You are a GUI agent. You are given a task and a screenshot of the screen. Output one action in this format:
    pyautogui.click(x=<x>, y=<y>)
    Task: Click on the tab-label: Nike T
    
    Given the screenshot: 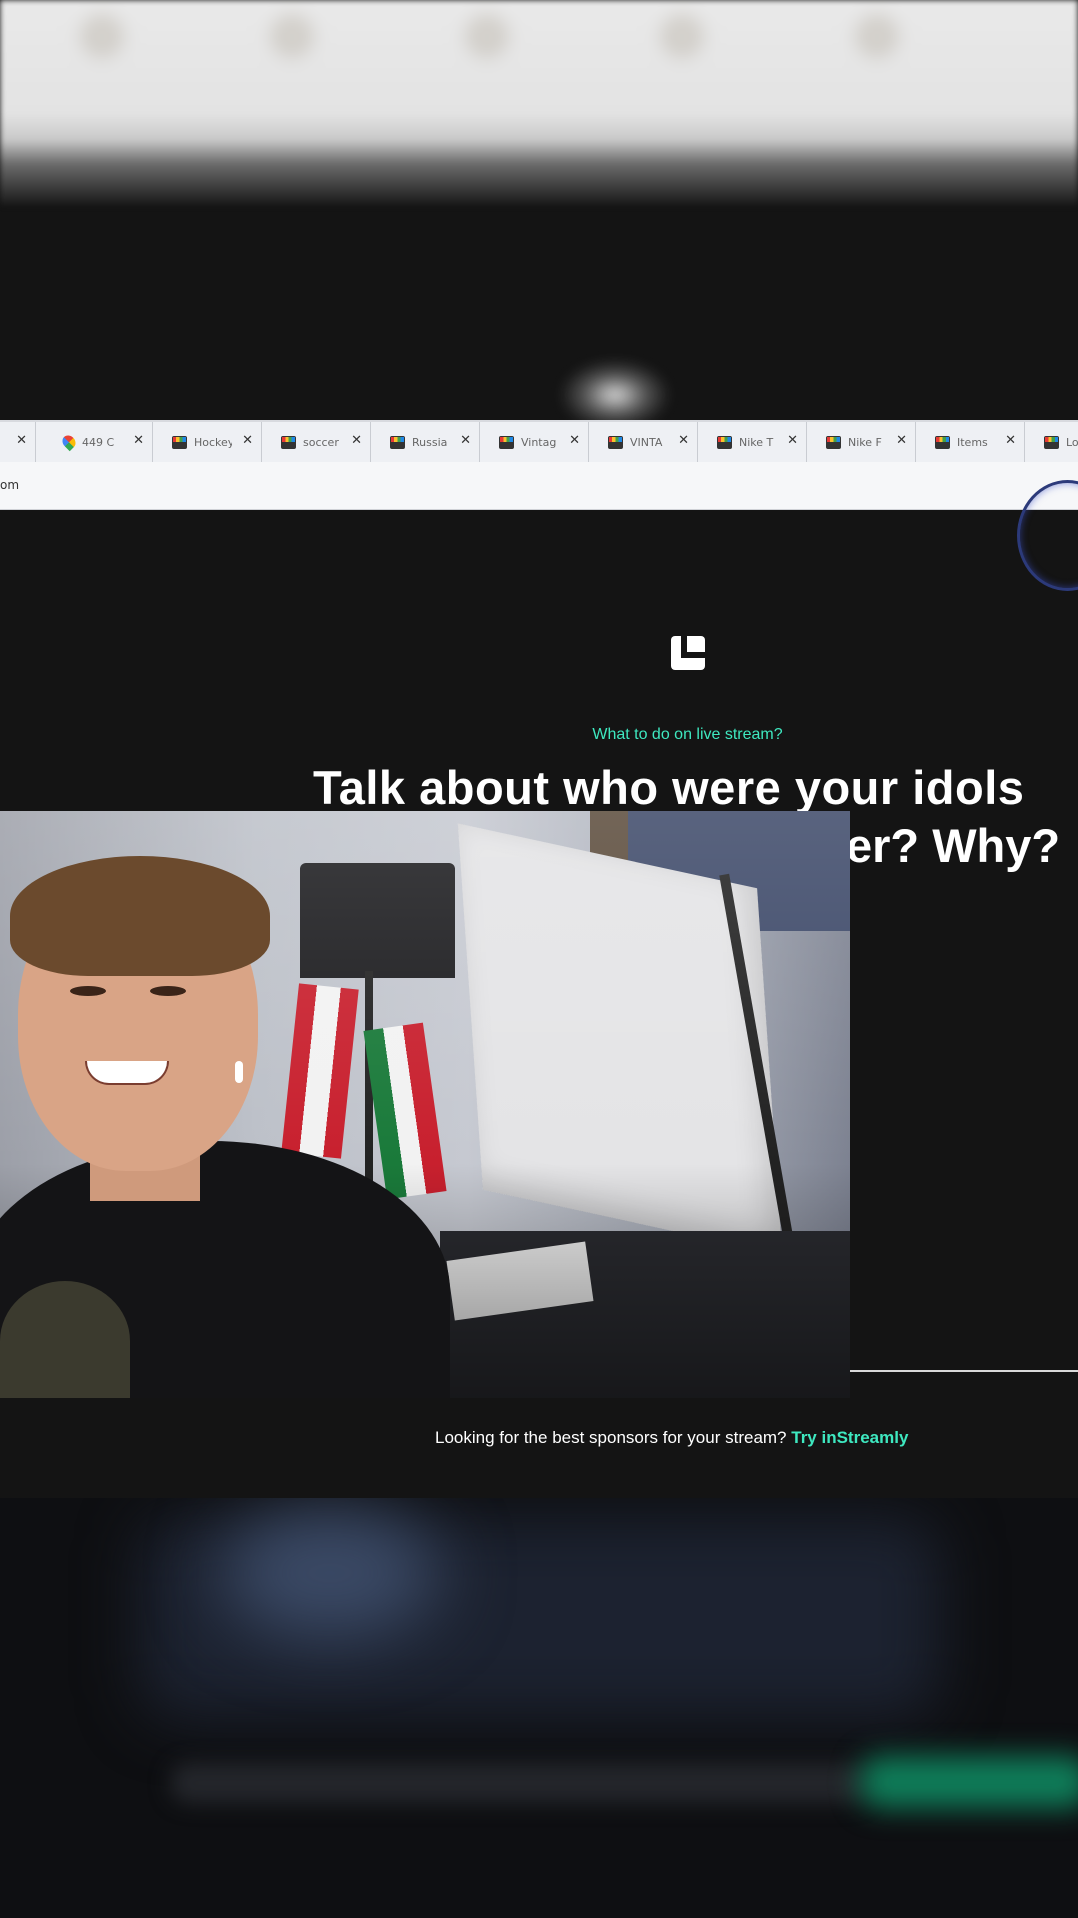 What is the action you would take?
    pyautogui.click(x=756, y=442)
    